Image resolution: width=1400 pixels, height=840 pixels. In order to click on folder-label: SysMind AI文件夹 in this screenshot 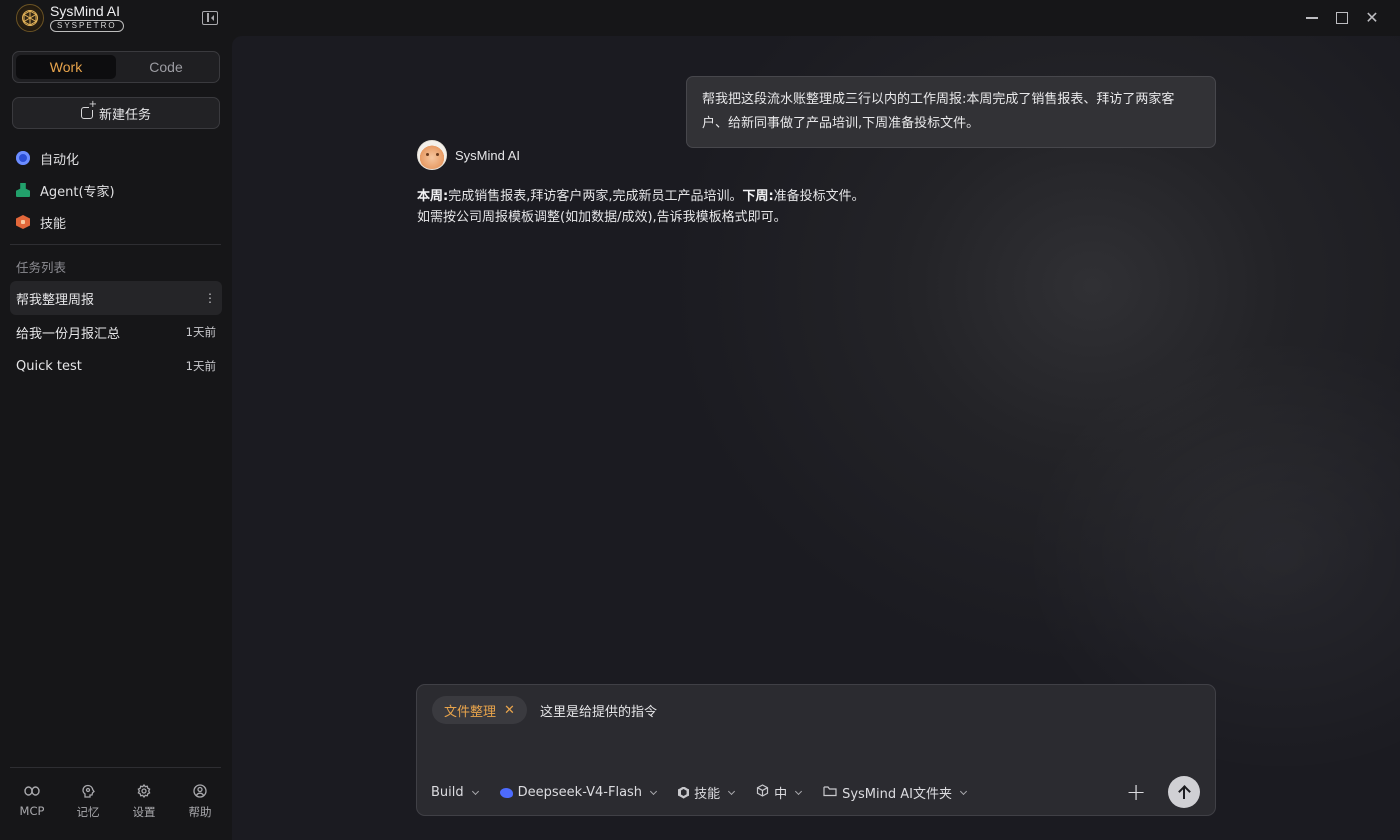, I will do `click(897, 794)`.